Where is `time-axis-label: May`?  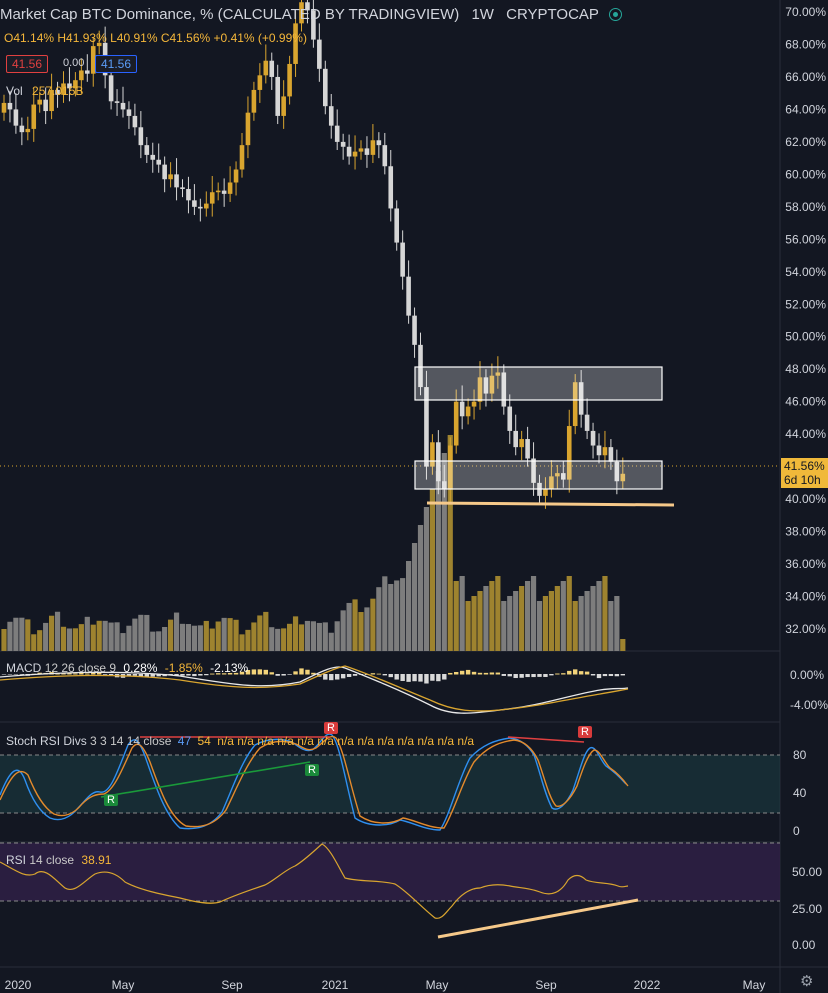 time-axis-label: May is located at coordinates (123, 985).